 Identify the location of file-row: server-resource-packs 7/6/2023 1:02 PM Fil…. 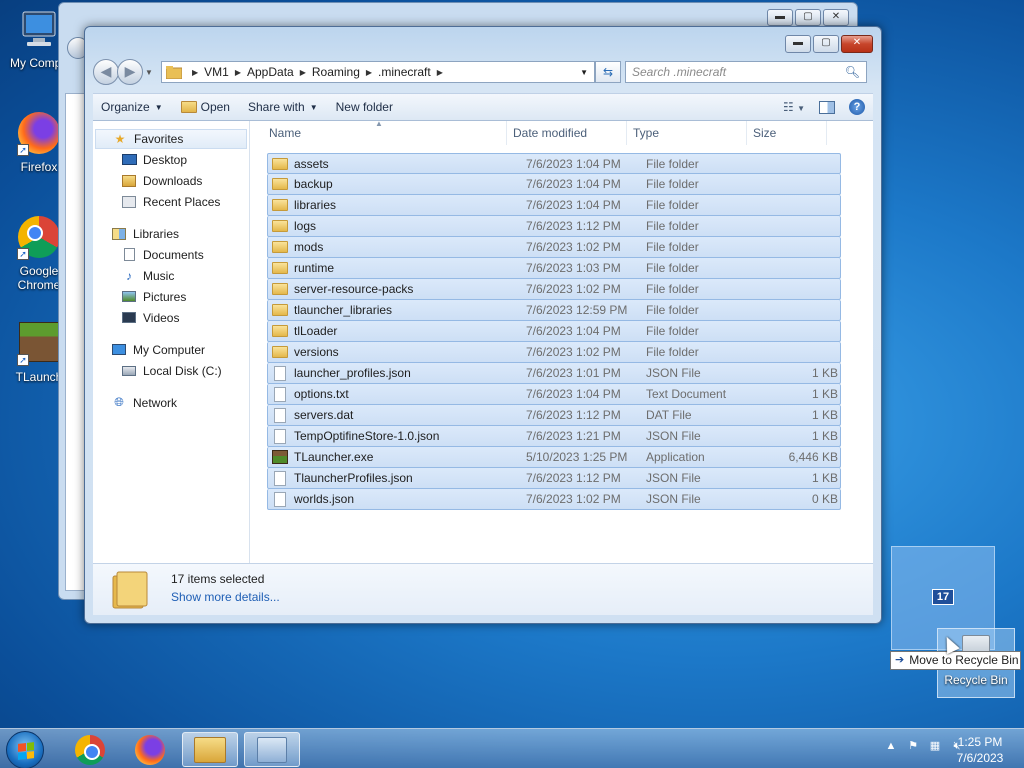
(554, 289).